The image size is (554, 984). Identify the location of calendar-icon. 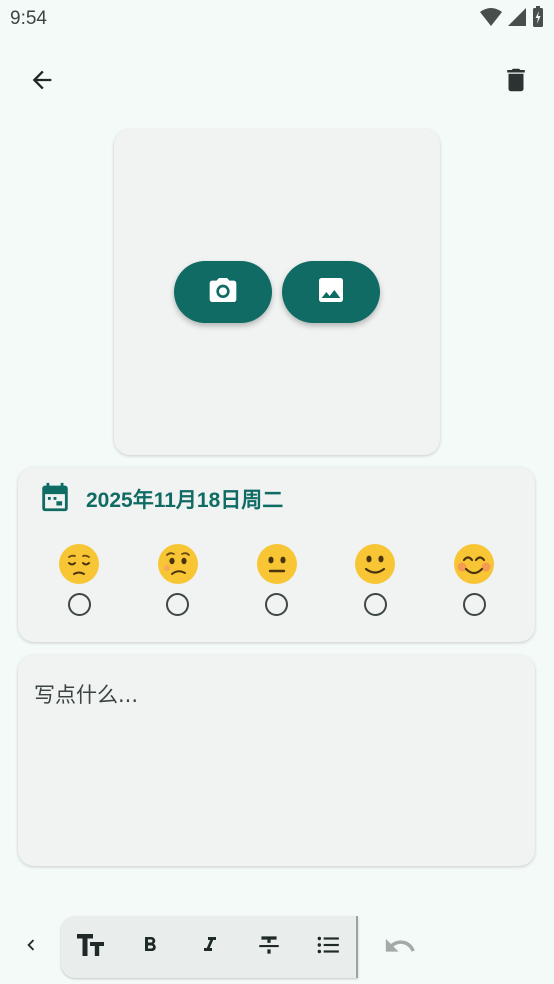
(55, 499).